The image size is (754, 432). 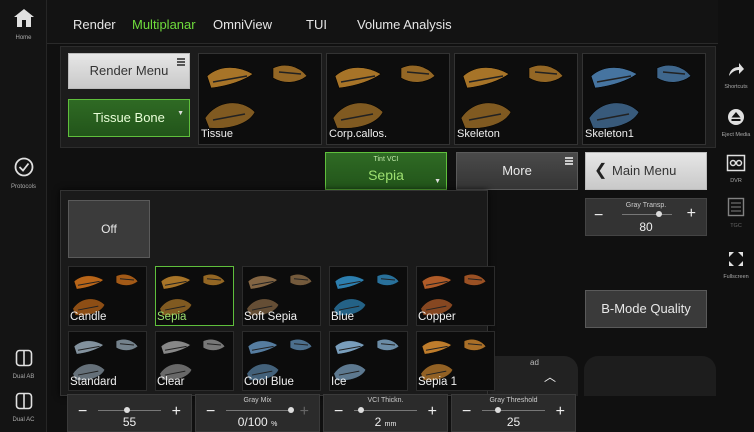 I want to click on gray-transp-track, so click(x=647, y=214).